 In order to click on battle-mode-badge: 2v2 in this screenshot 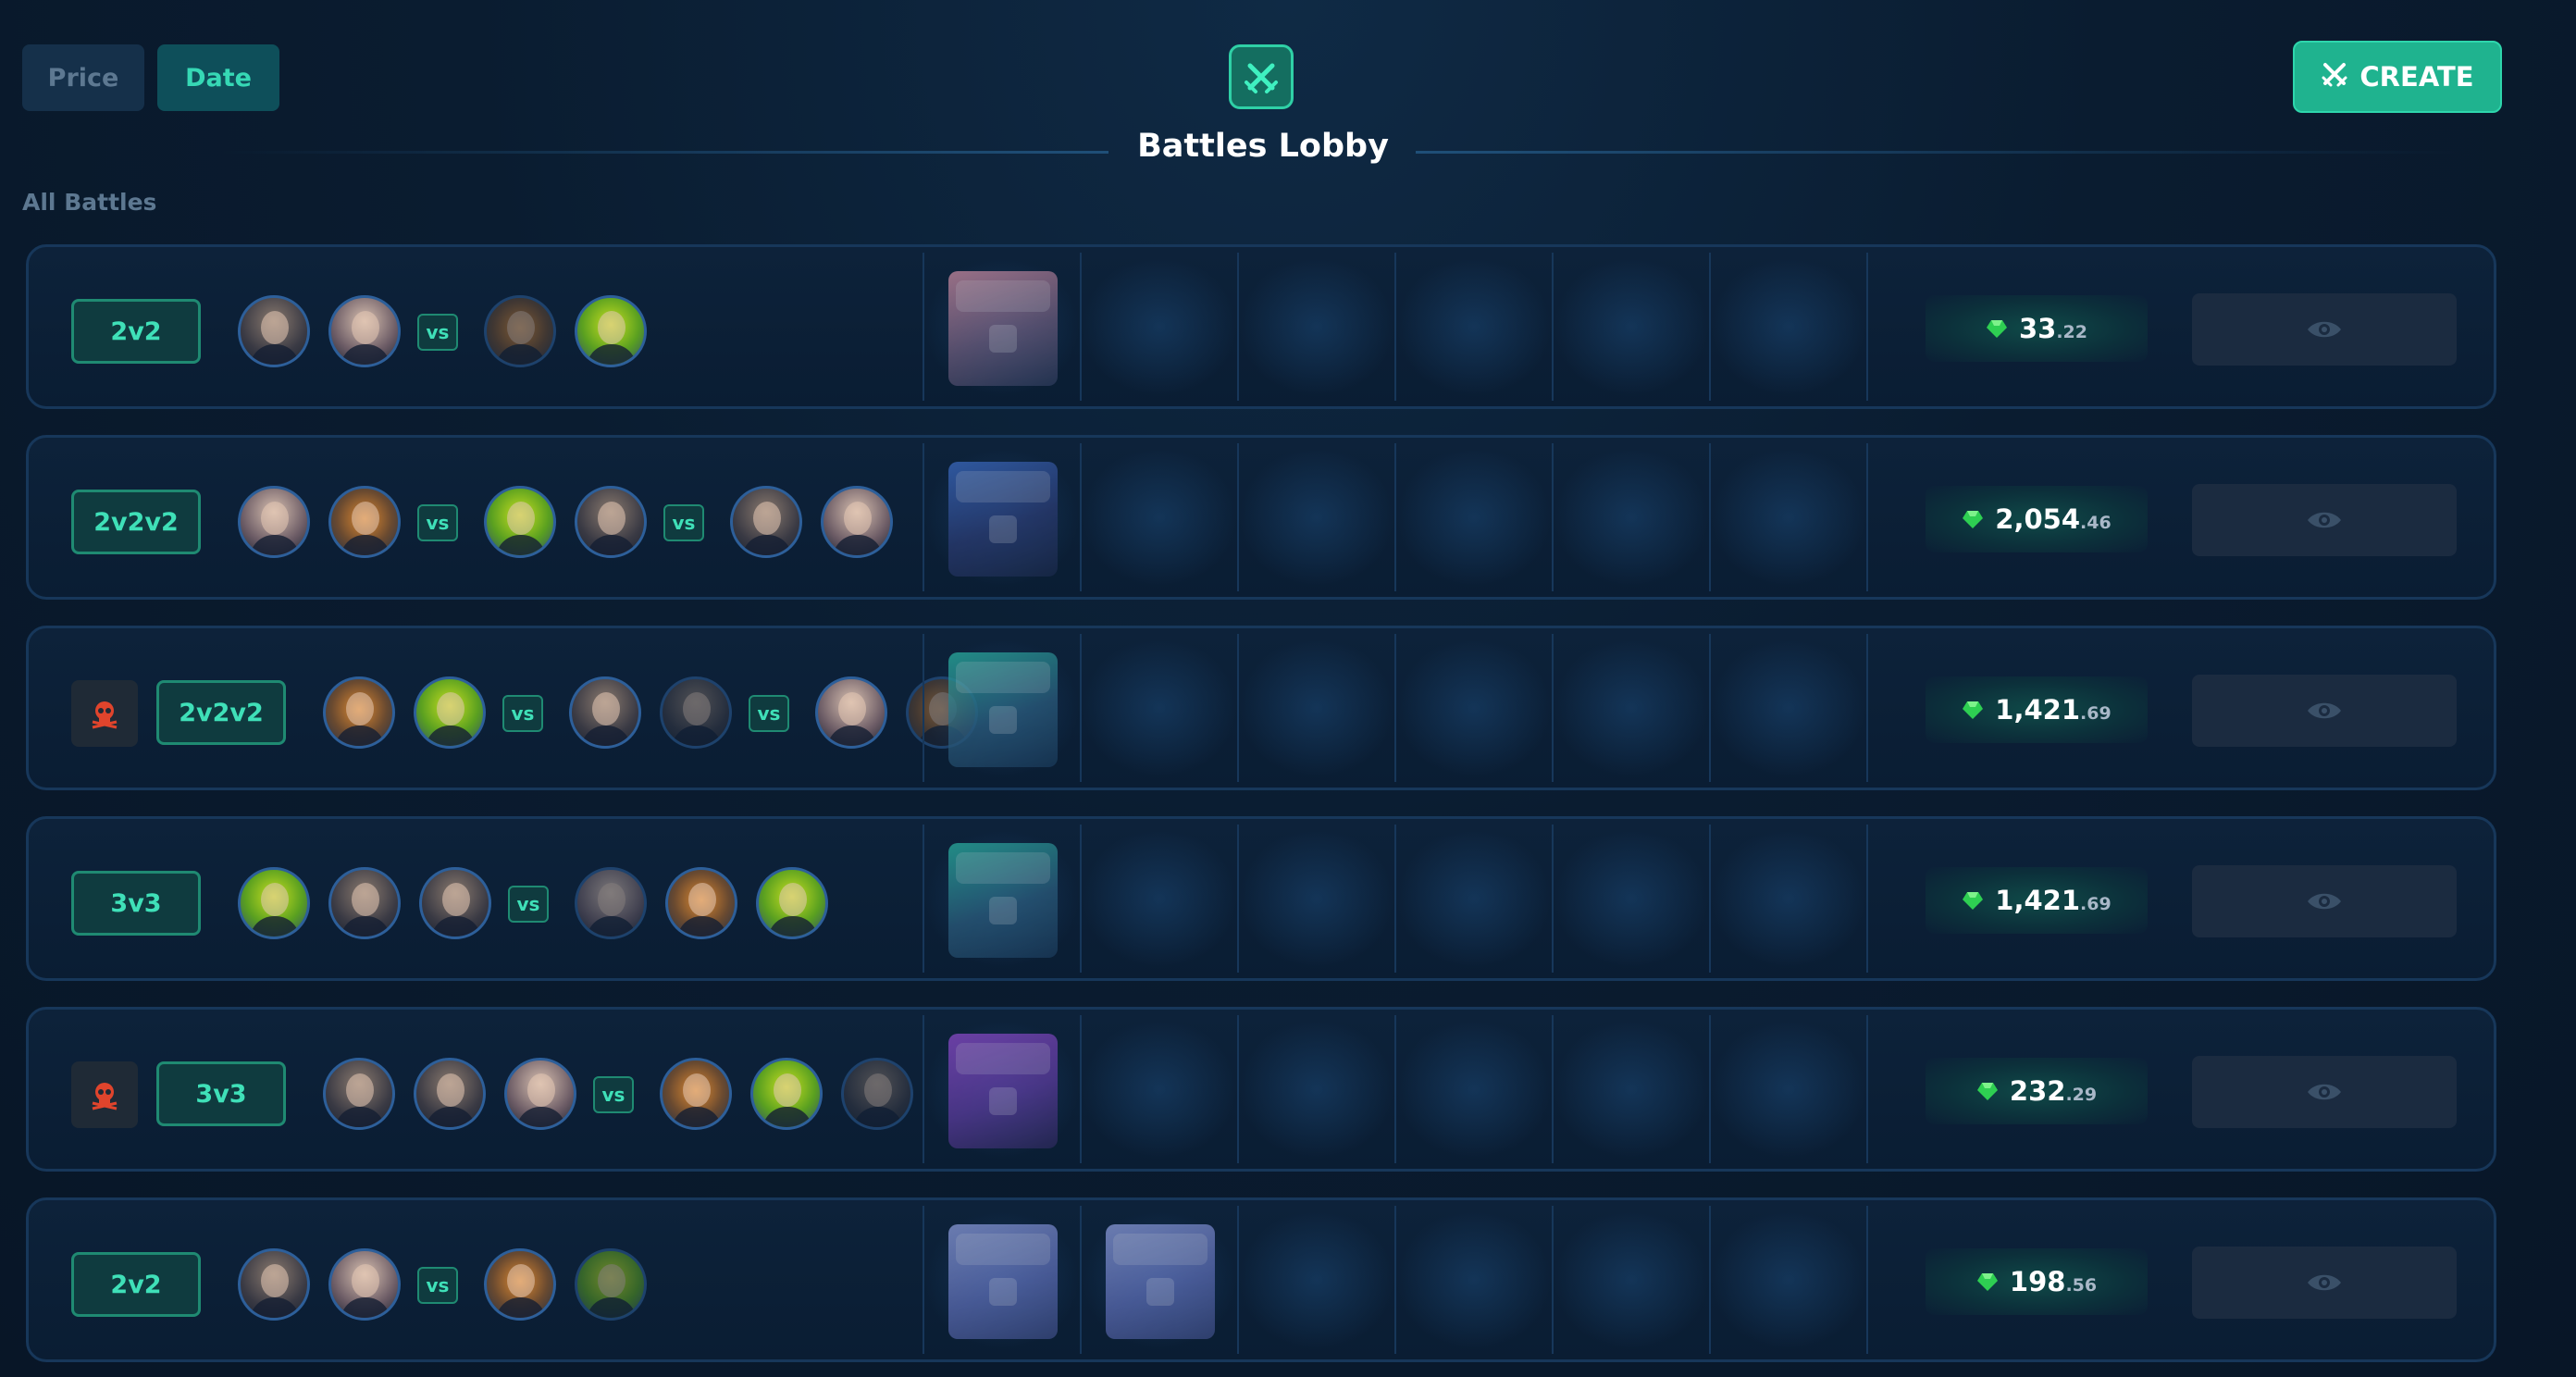, I will do `click(136, 331)`.